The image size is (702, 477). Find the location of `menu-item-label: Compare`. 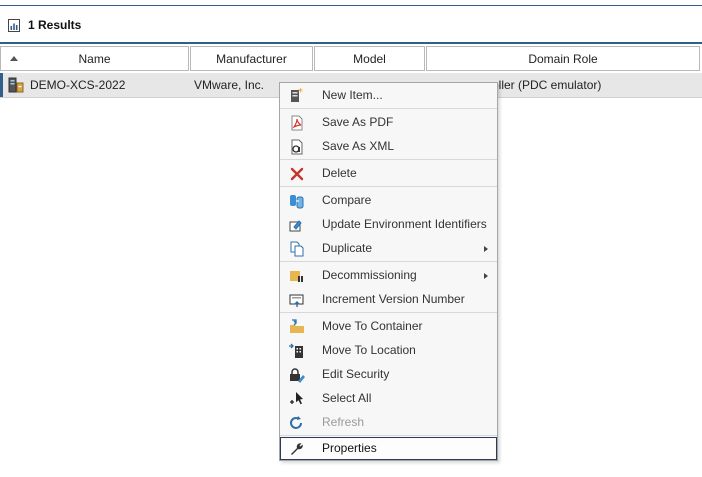

menu-item-label: Compare is located at coordinates (347, 200).